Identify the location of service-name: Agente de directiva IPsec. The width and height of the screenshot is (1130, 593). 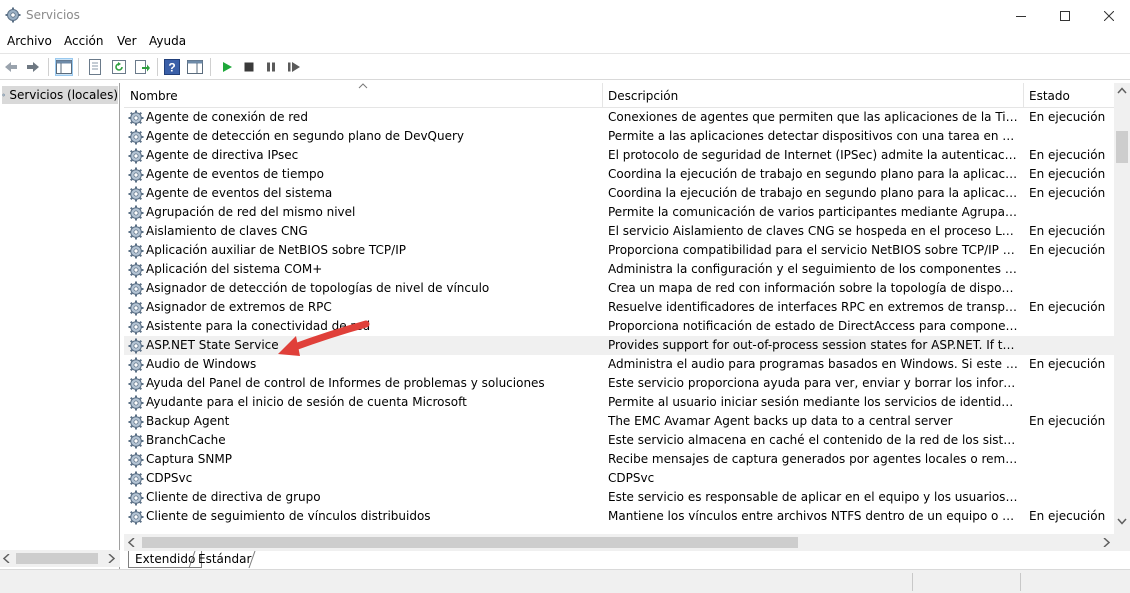
(222, 155).